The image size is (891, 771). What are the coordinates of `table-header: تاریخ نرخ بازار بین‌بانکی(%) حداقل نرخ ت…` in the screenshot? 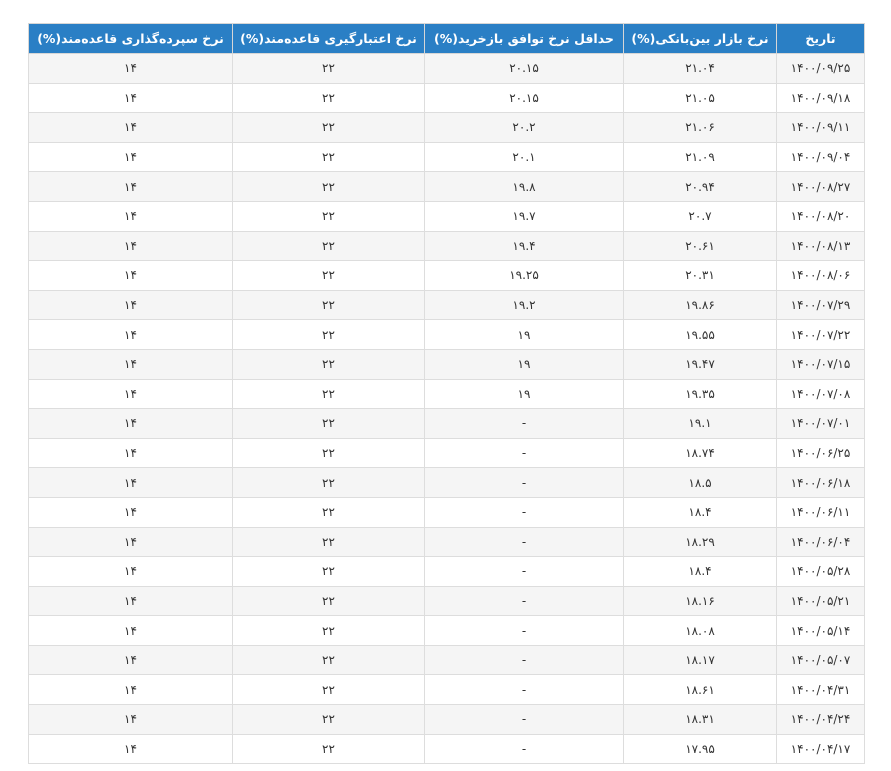 It's located at (446, 38).